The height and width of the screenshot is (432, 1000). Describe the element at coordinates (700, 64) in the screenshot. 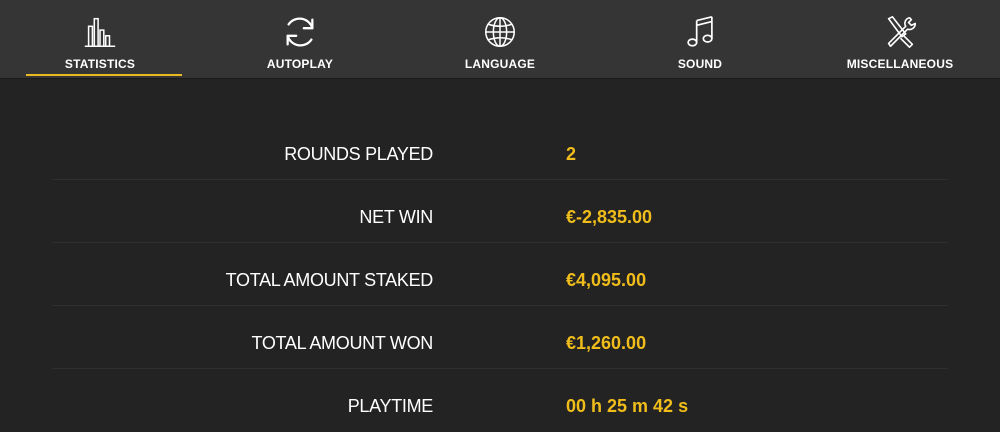

I see `tab-label-sound: SOUND` at that location.